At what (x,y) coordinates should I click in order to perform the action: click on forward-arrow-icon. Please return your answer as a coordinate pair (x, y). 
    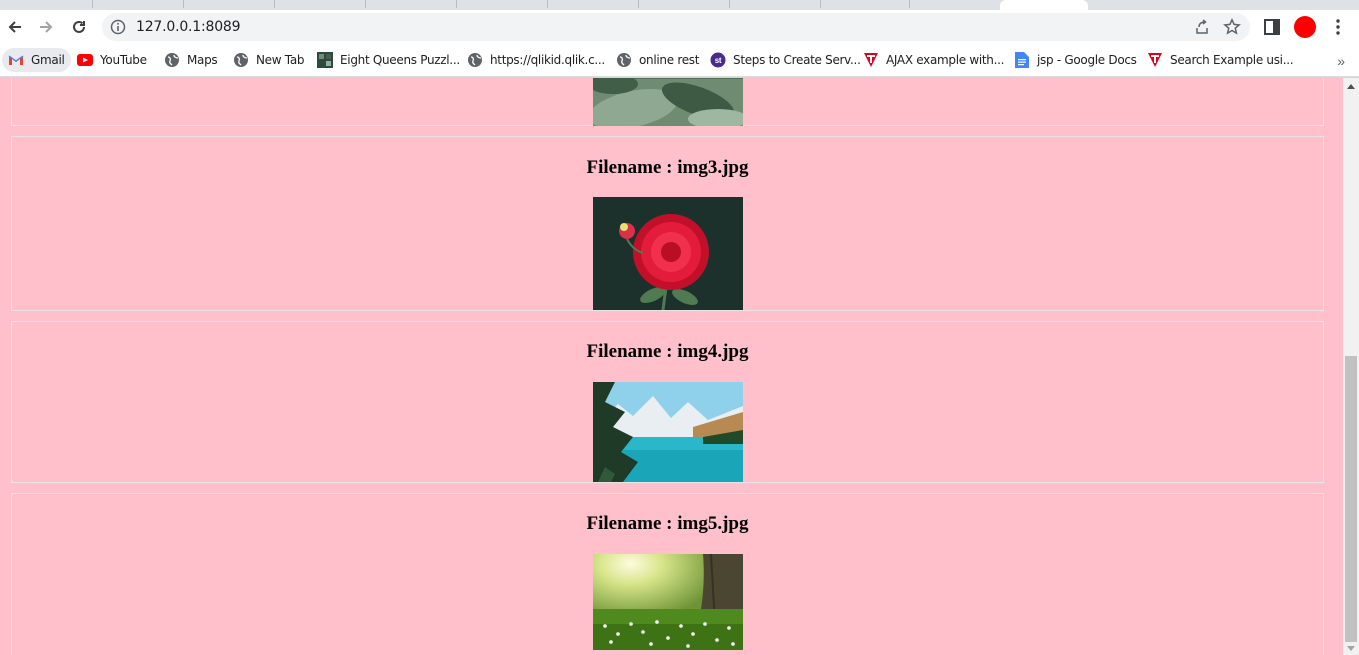
    Looking at the image, I should click on (46, 27).